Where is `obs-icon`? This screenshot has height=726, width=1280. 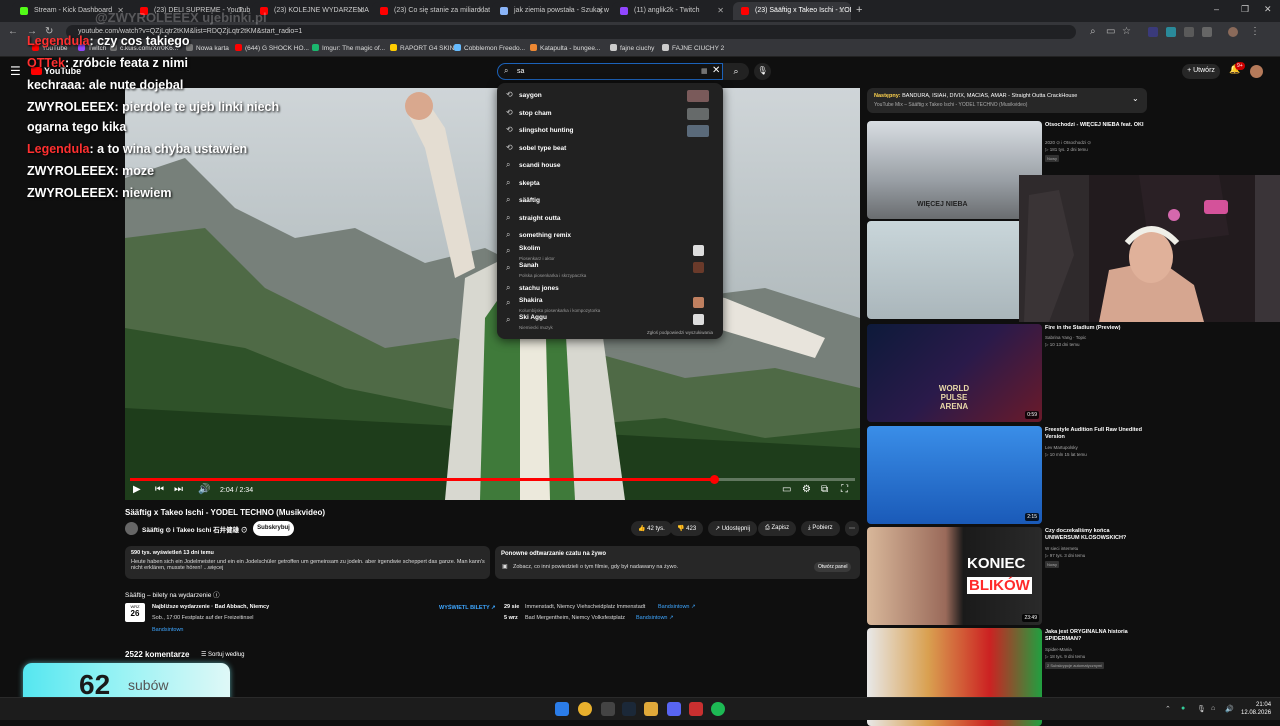 obs-icon is located at coordinates (608, 709).